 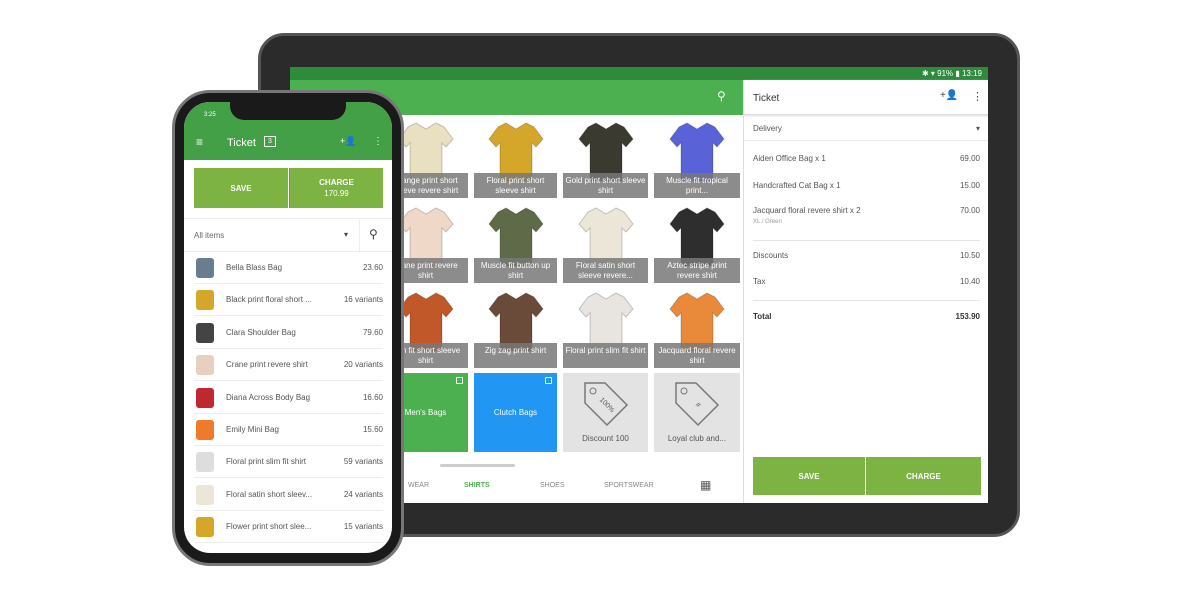 What do you see at coordinates (252, 429) in the screenshot?
I see `item-name: Emily Mini Bag` at bounding box center [252, 429].